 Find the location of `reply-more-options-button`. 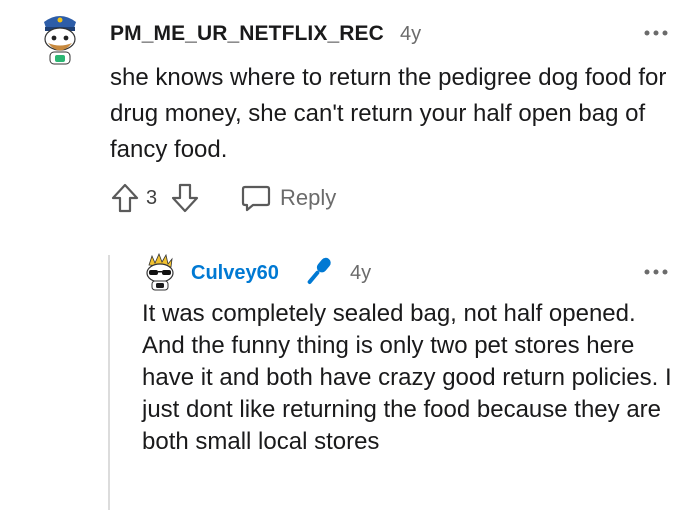

reply-more-options-button is located at coordinates (656, 269).